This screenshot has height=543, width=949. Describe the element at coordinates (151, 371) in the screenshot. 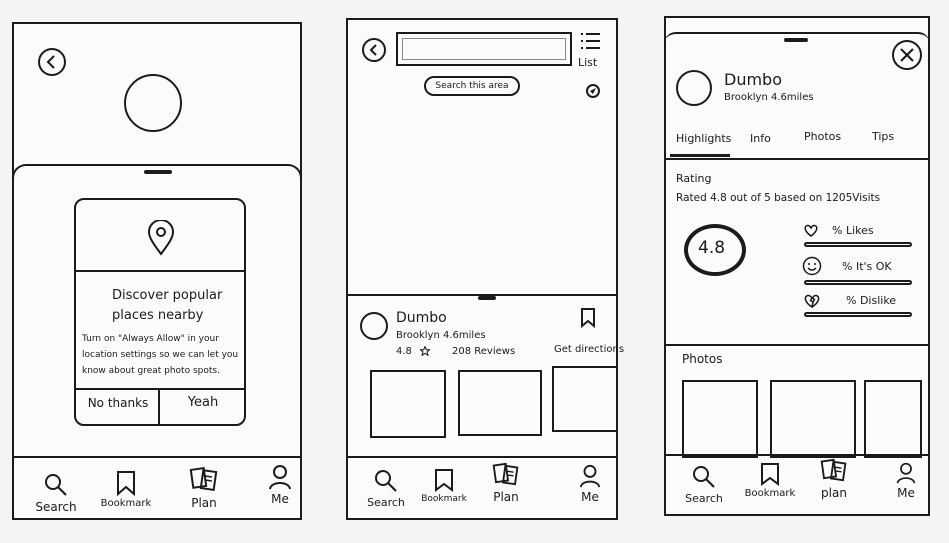

I see `dialog-body-line3: know about great photo spots.` at that location.